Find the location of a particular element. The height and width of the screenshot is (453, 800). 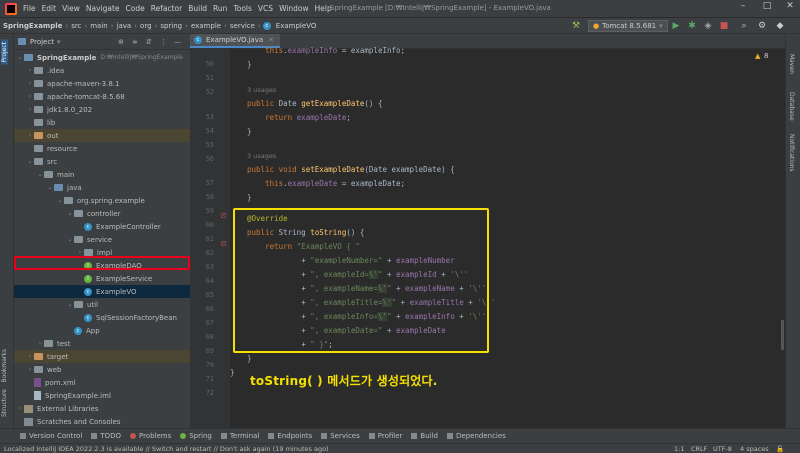

stop-icon: ■ is located at coordinates (724, 26).